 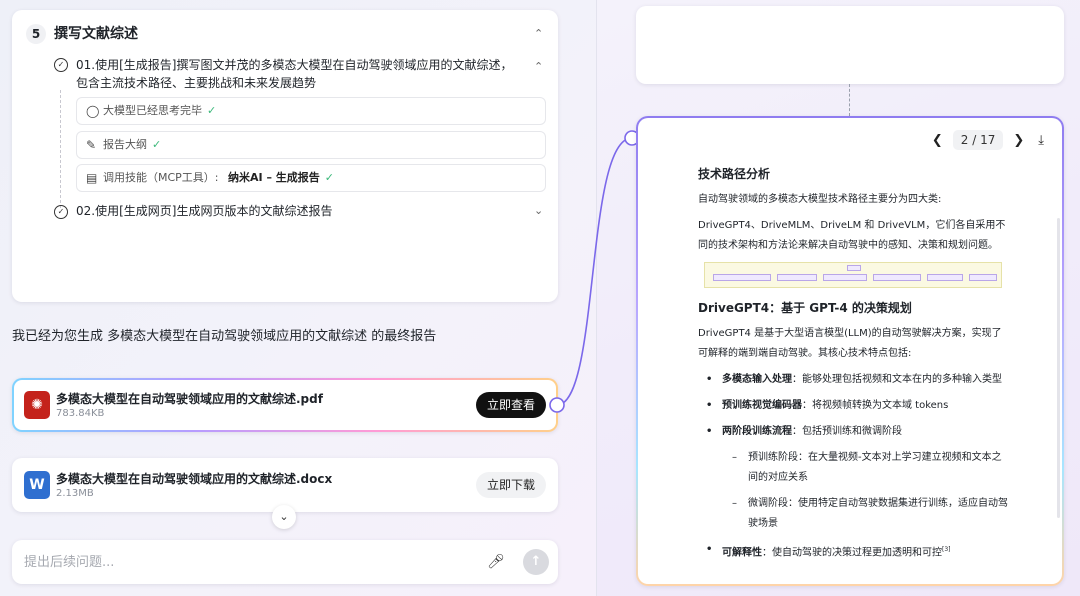 What do you see at coordinates (510, 405) in the screenshot?
I see `view-now-button: 立即查看` at bounding box center [510, 405].